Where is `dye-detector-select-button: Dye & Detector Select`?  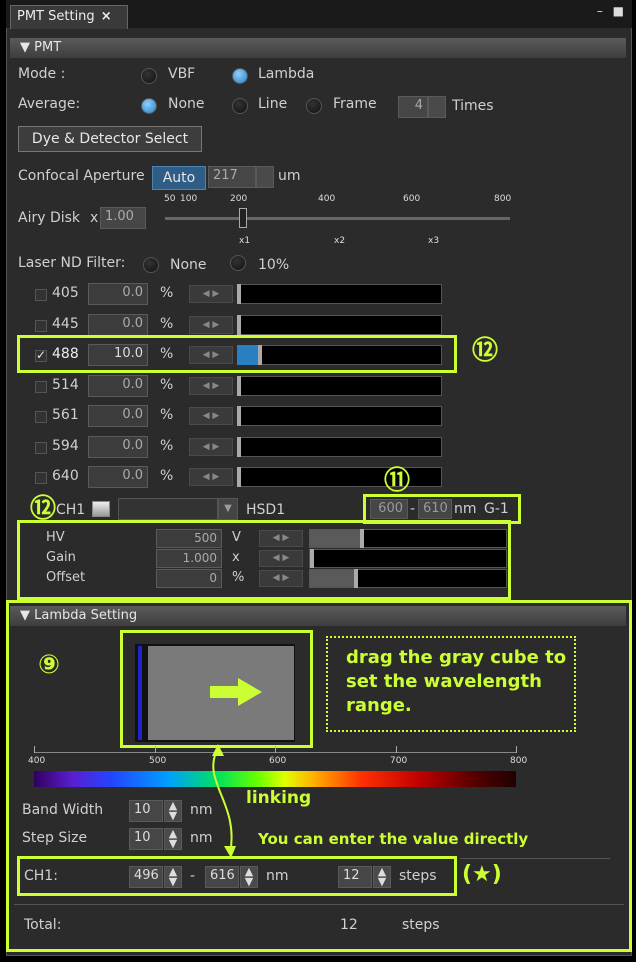
dye-detector-select-button: Dye & Detector Select is located at coordinates (110, 139).